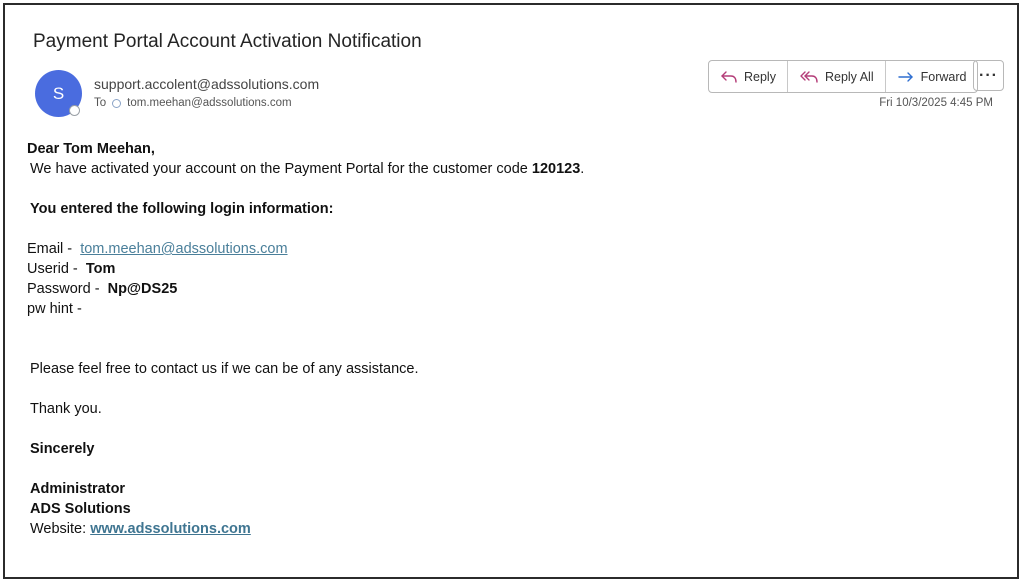 Image resolution: width=1024 pixels, height=584 pixels. What do you see at coordinates (936, 103) in the screenshot?
I see `received-timestamp: Fri 10/3/2025 4:45 PM` at bounding box center [936, 103].